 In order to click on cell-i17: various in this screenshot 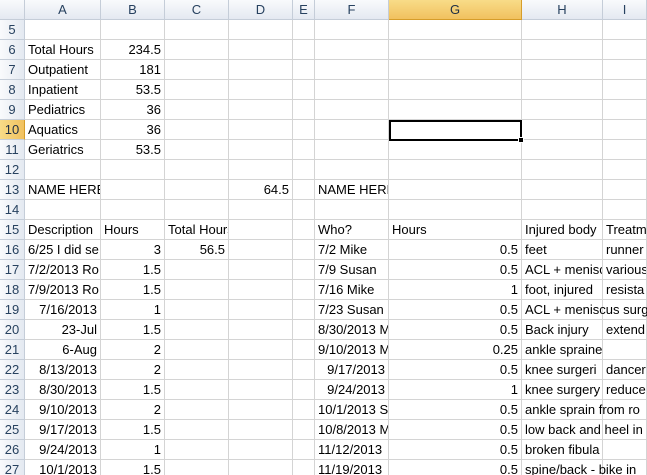, I will do `click(624, 269)`.